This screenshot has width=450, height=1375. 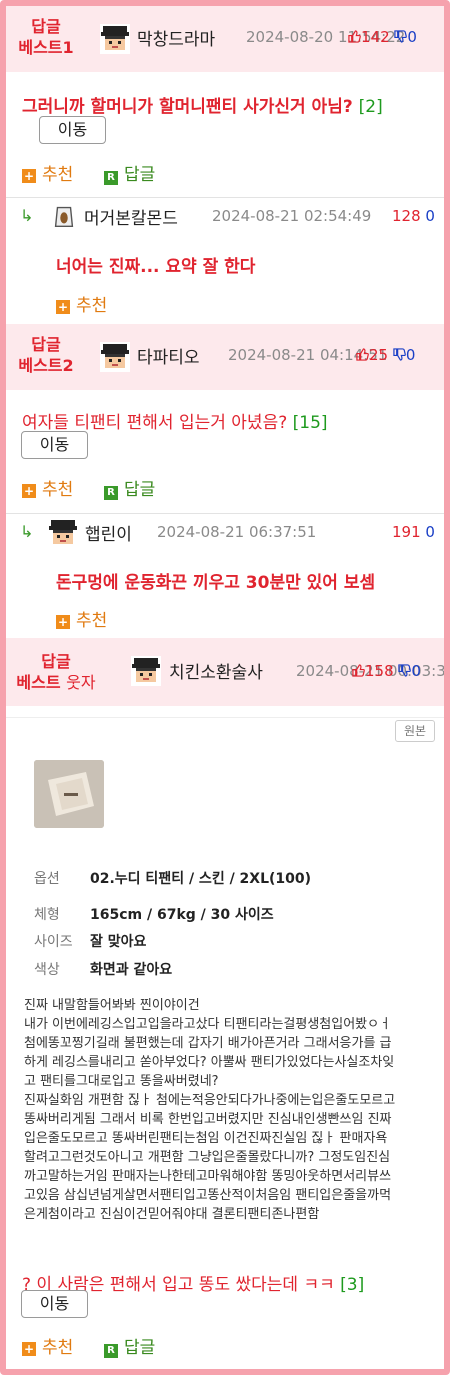 I want to click on review-line: 하게 레깅스를내리고 쏟아부었다? 아뿔싸 팬티가있었다는사실조차잊, so click(x=209, y=1062).